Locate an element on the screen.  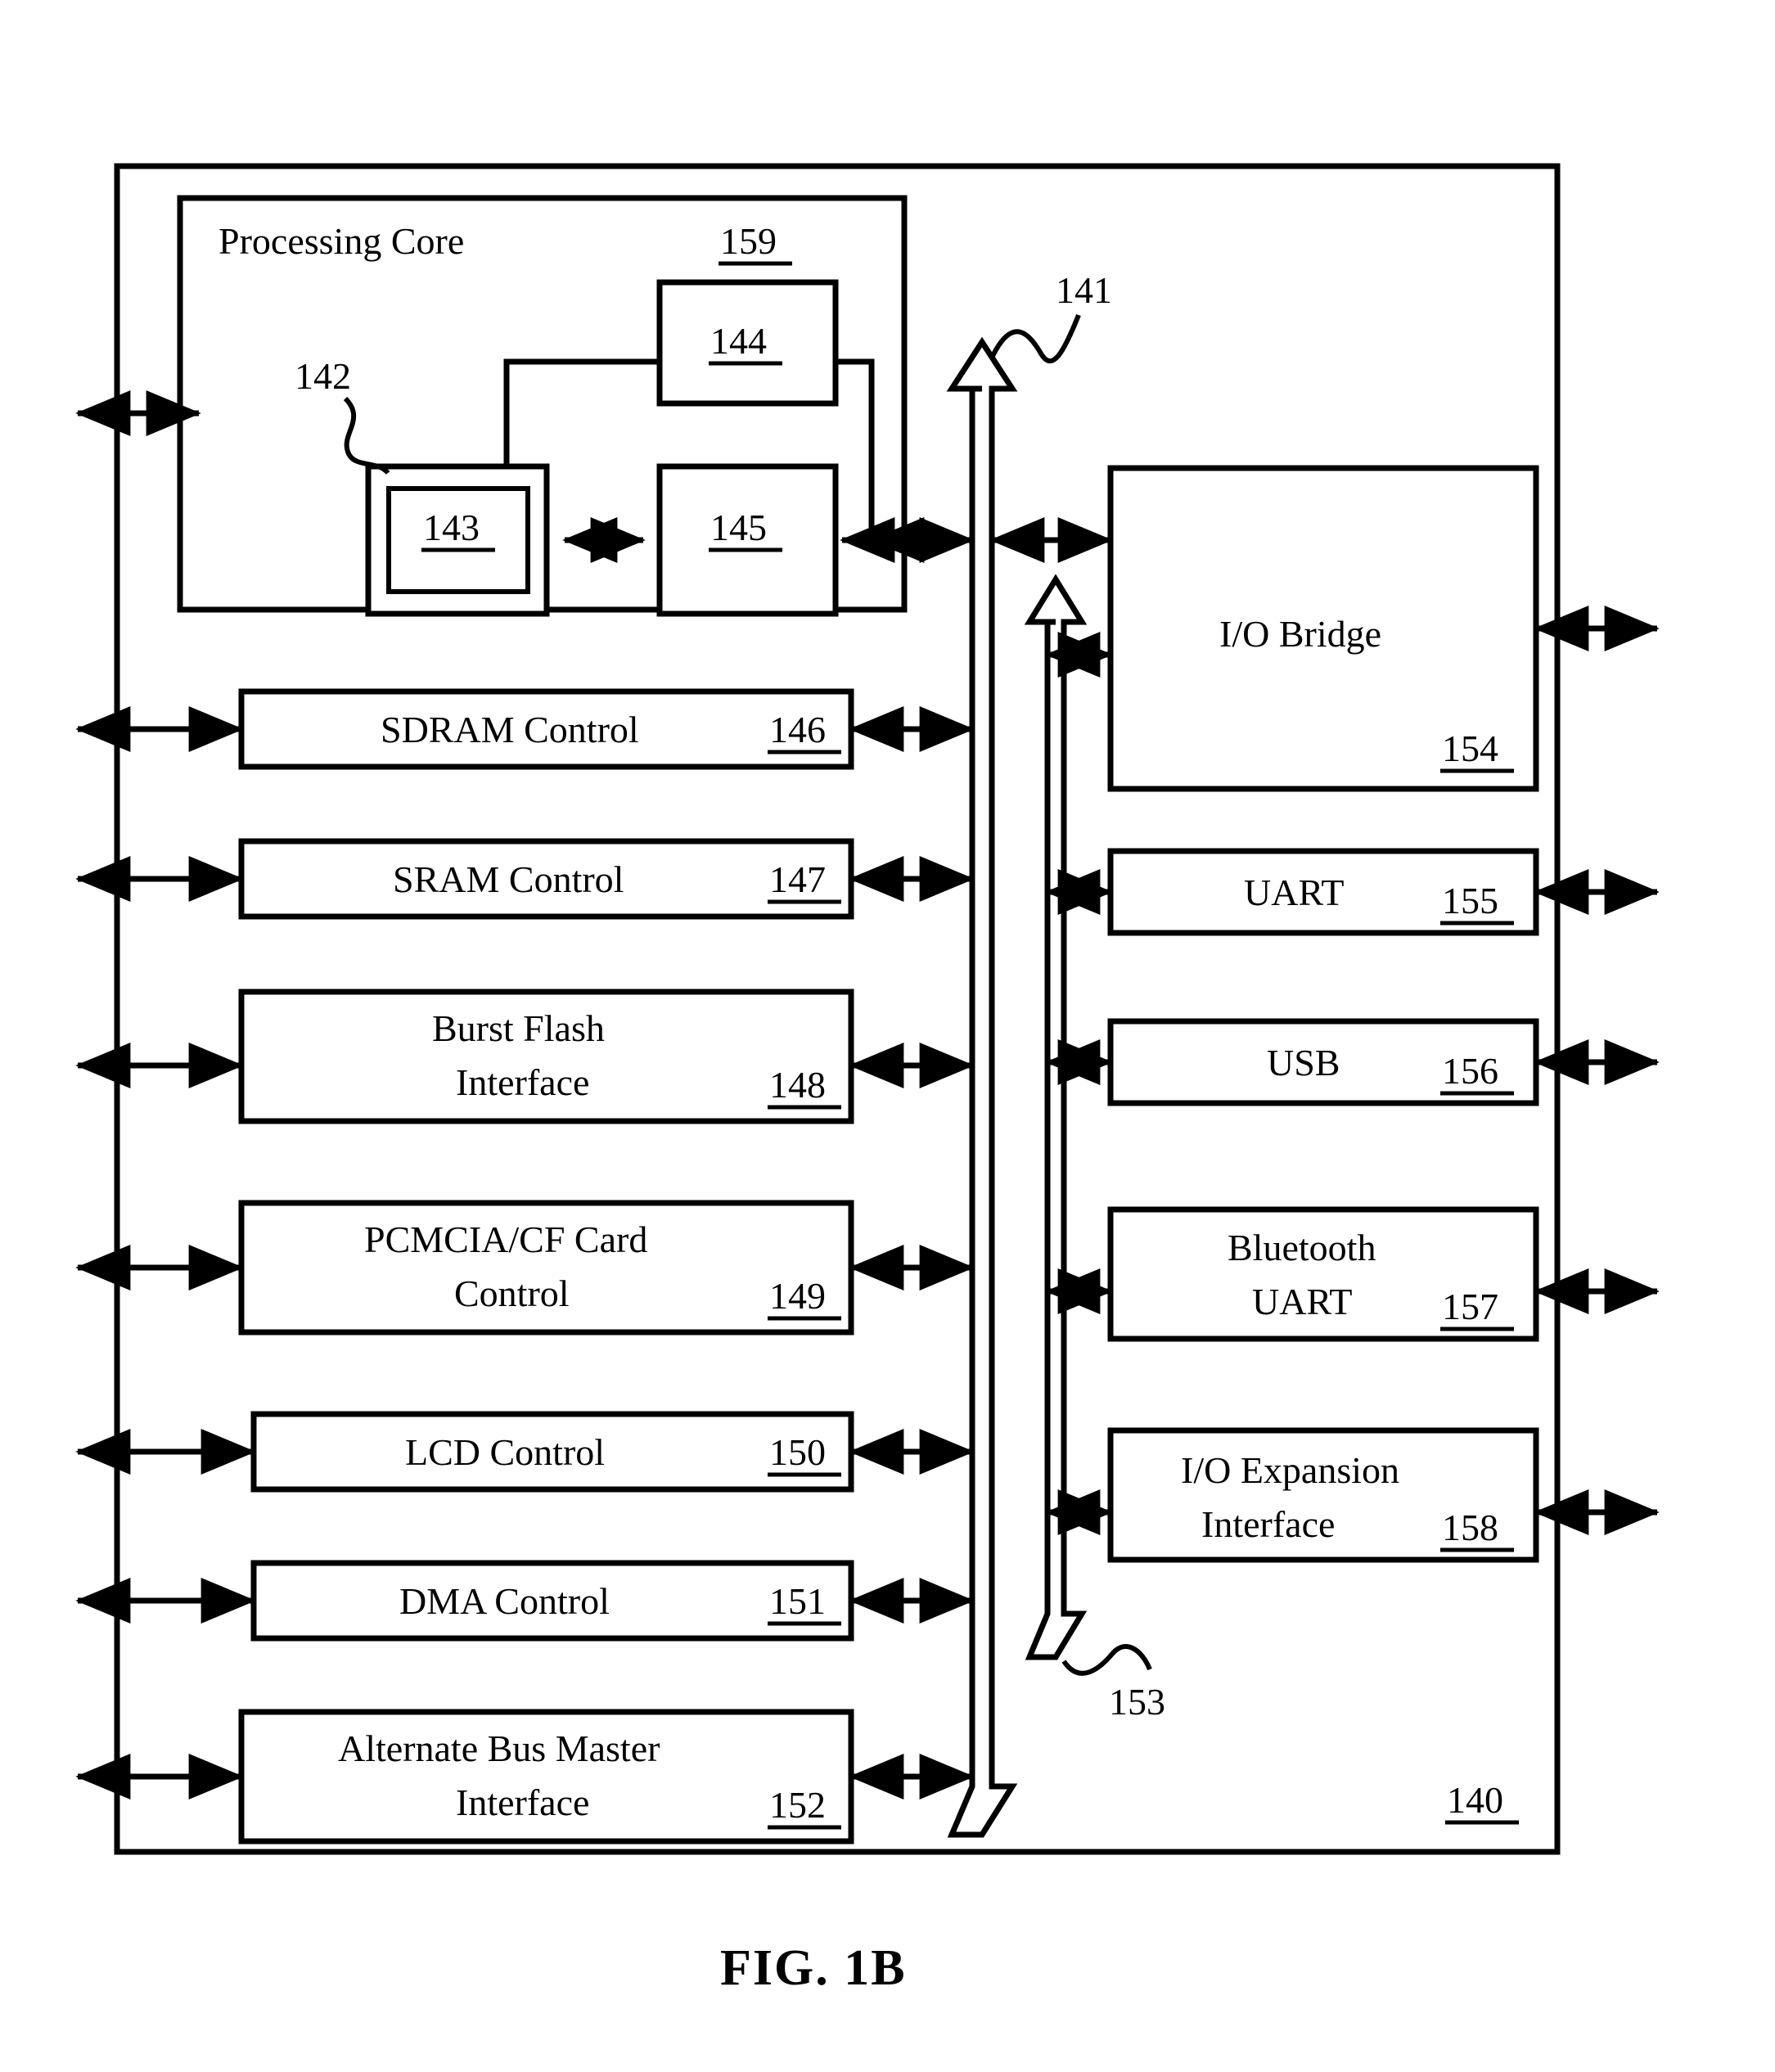
block-burst-flash-interface: Burst Flash Interface 148 is located at coordinates (546, 1056).